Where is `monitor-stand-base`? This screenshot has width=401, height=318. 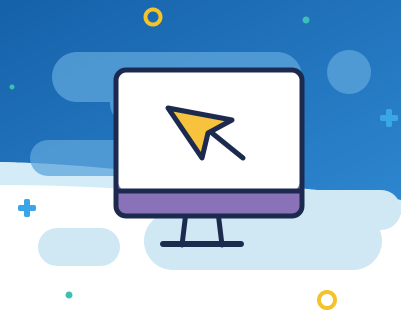
monitor-stand-base is located at coordinates (202, 244).